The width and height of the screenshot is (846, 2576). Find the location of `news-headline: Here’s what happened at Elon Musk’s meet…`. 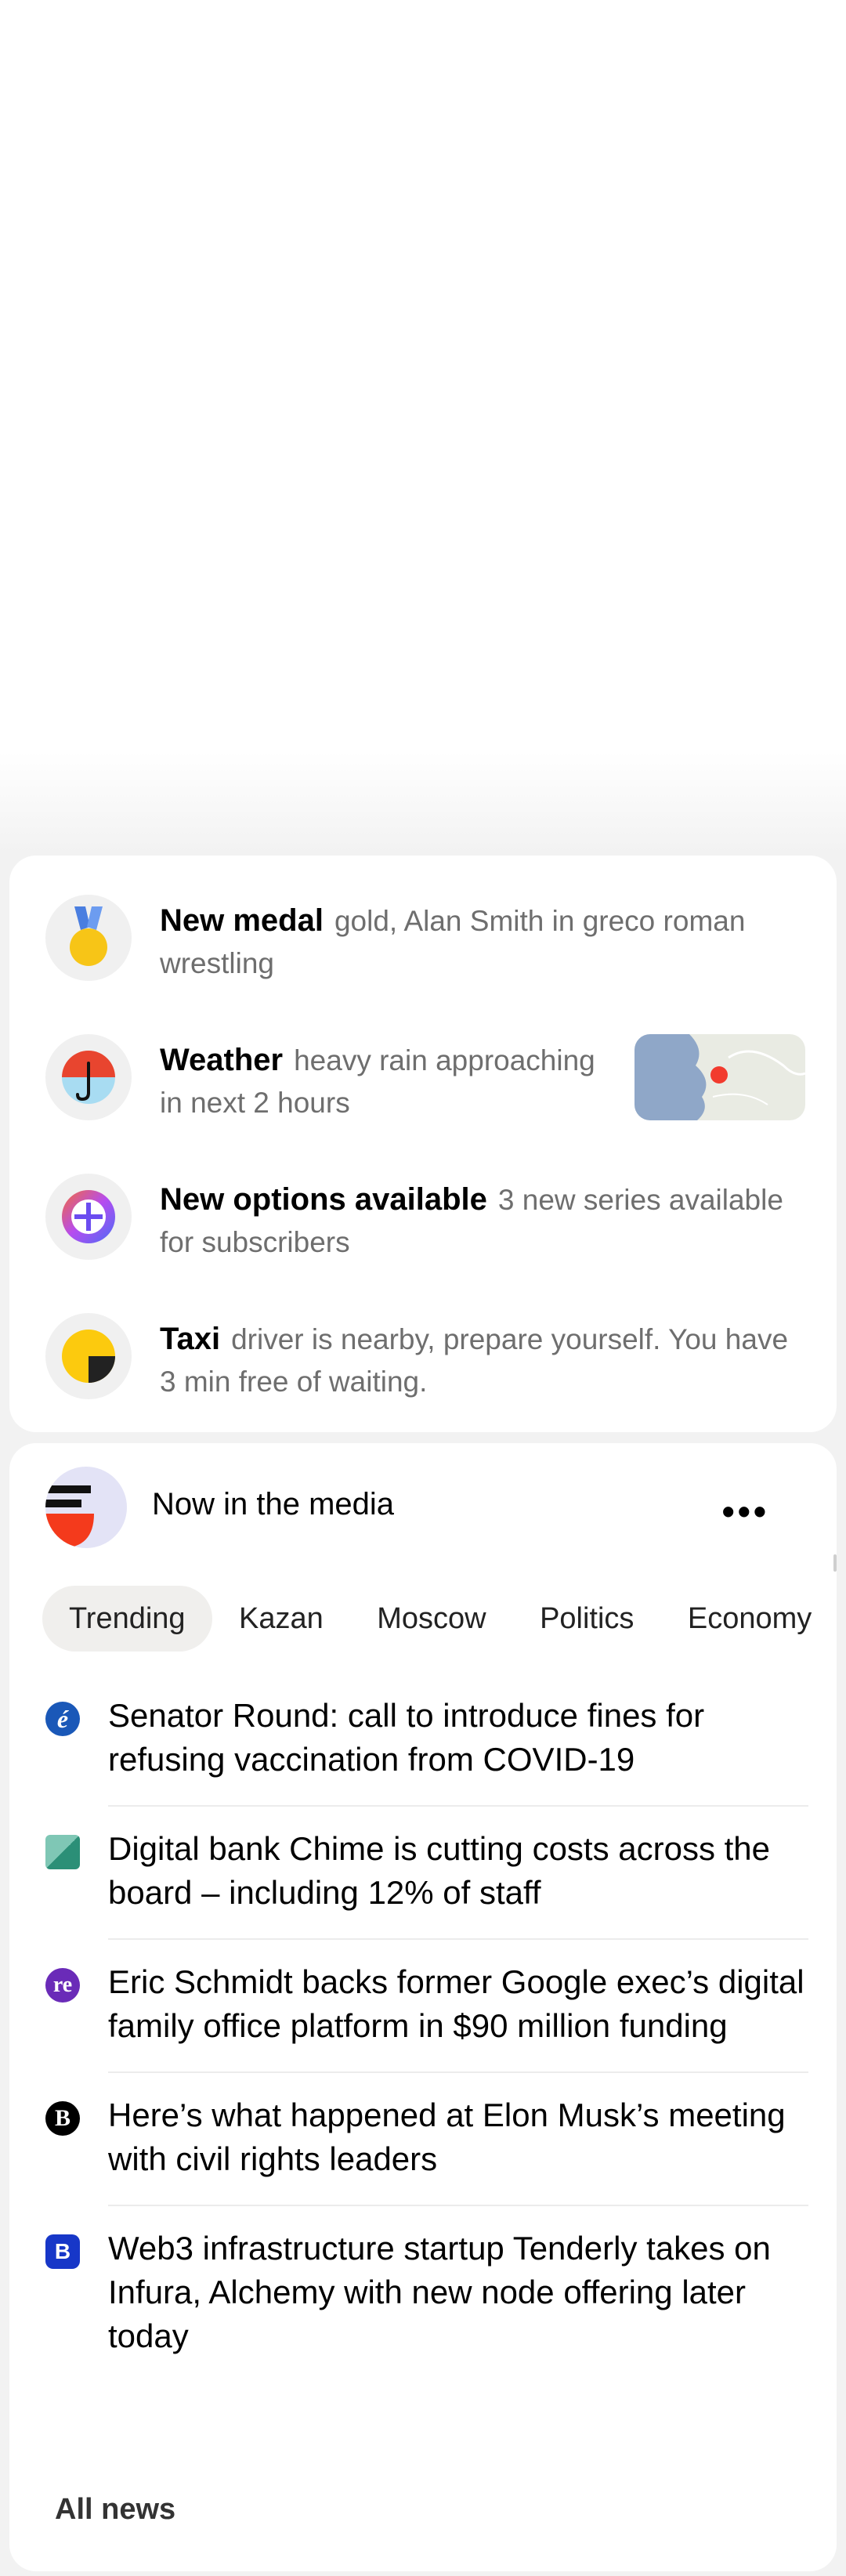

news-headline: Here’s what happened at Elon Musk’s meet… is located at coordinates (458, 2149).